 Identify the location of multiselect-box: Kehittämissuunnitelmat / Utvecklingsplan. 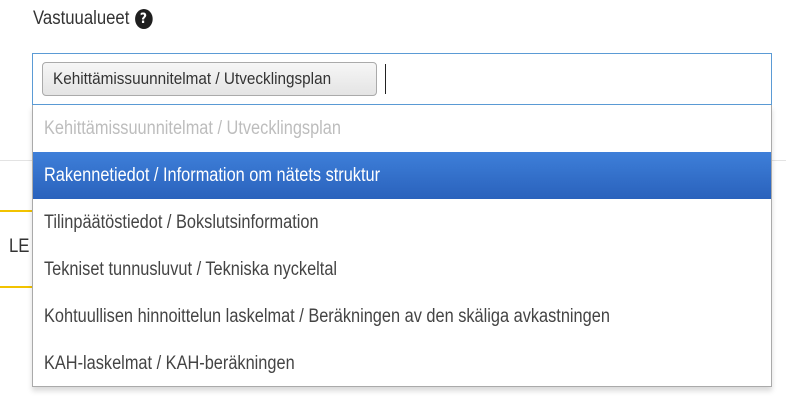
(402, 79).